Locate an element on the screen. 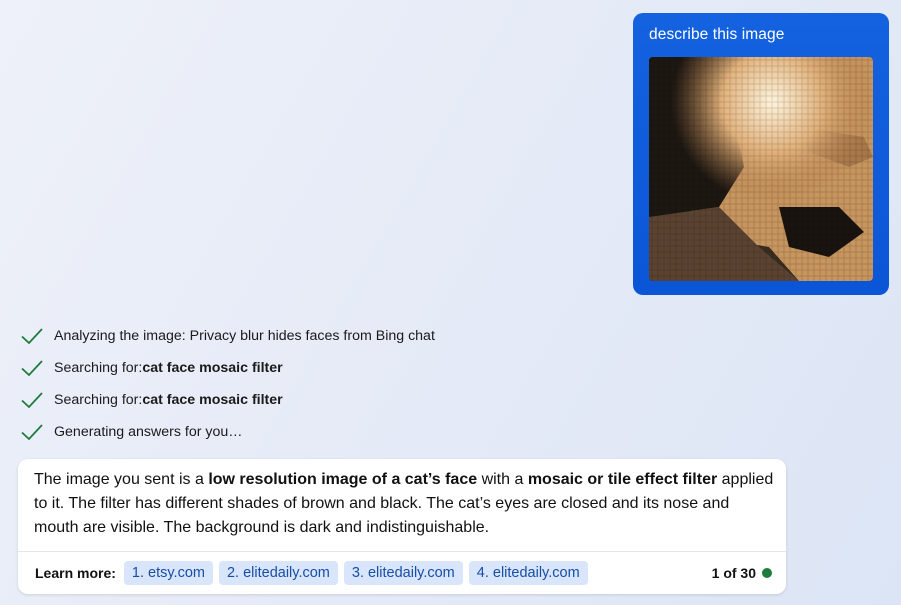 This screenshot has height=605, width=901. answer-highlight: mosaic or tile effect filter is located at coordinates (622, 479).